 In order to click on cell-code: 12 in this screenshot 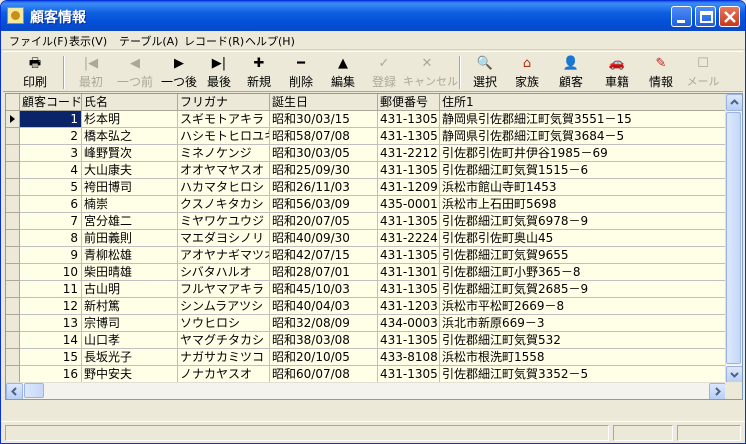, I will do `click(51, 306)`.